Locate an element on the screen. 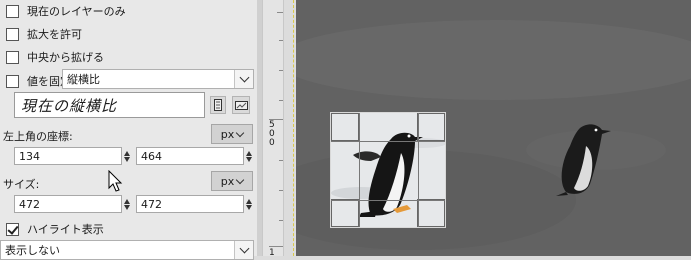 This screenshot has width=691, height=260. portrait-icon is located at coordinates (218, 105).